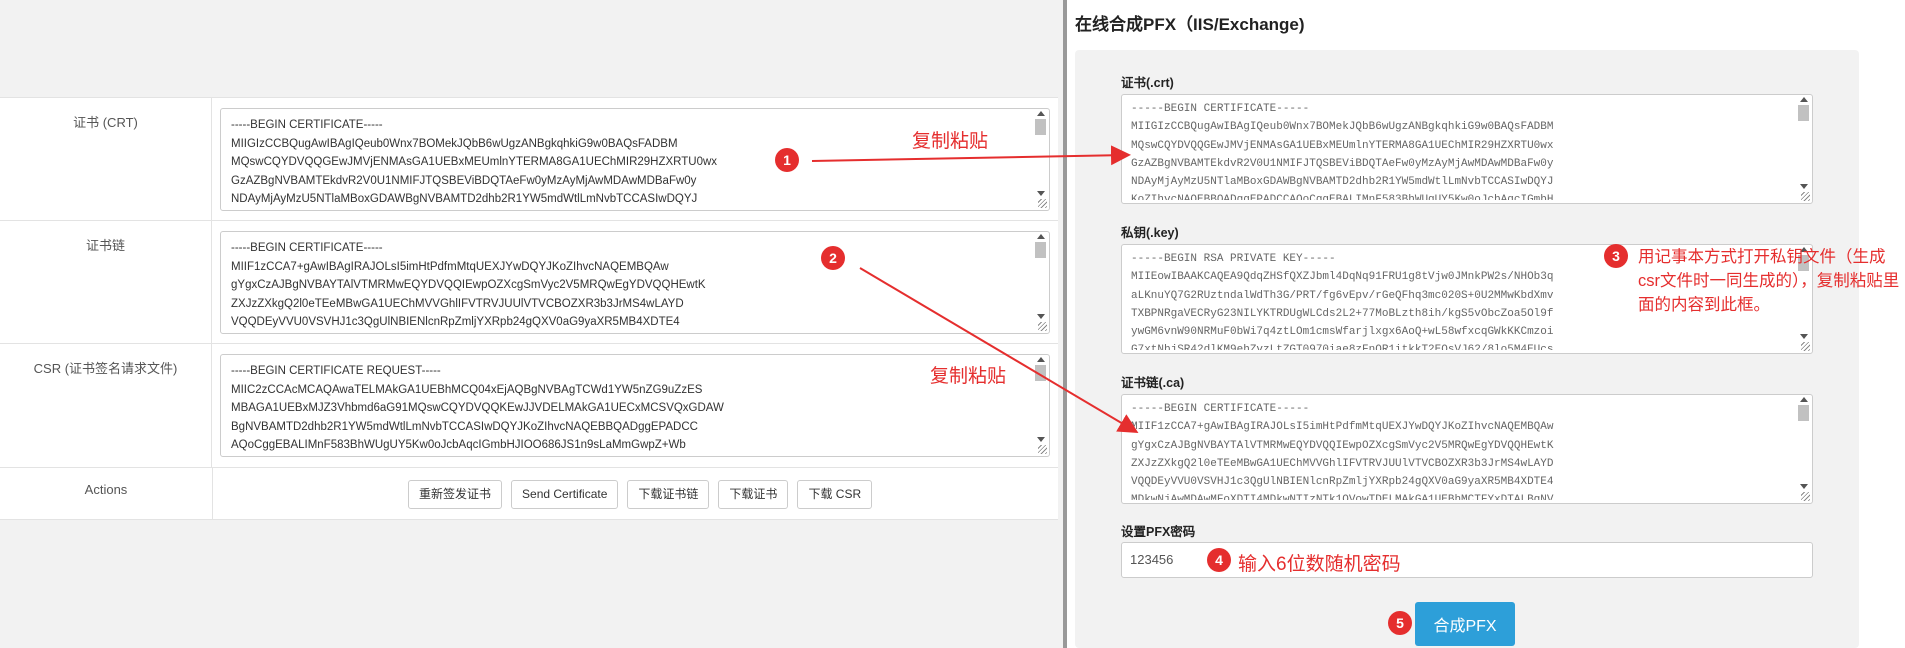 This screenshot has height=648, width=1905. I want to click on step-1-badge: 1, so click(787, 160).